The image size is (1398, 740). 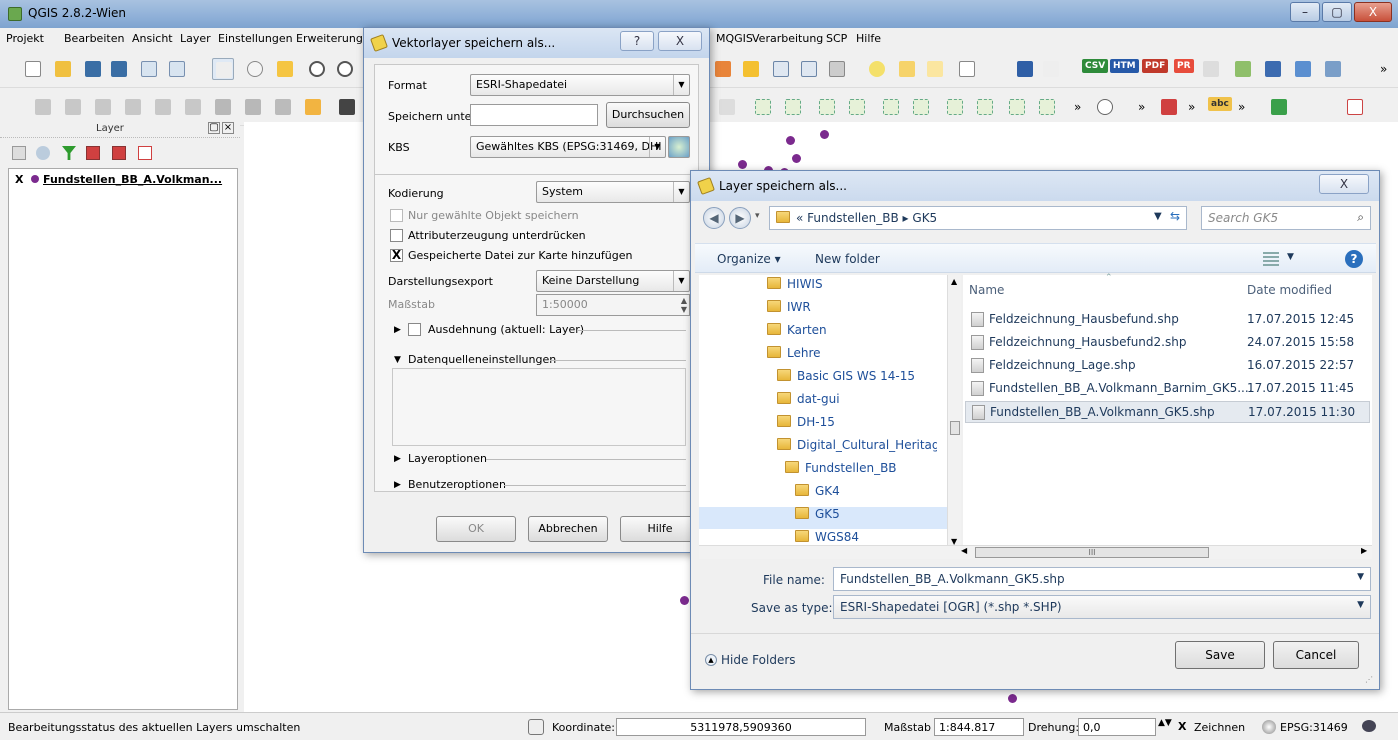 I want to click on coord-field: 5311978,5909360, so click(x=741, y=727).